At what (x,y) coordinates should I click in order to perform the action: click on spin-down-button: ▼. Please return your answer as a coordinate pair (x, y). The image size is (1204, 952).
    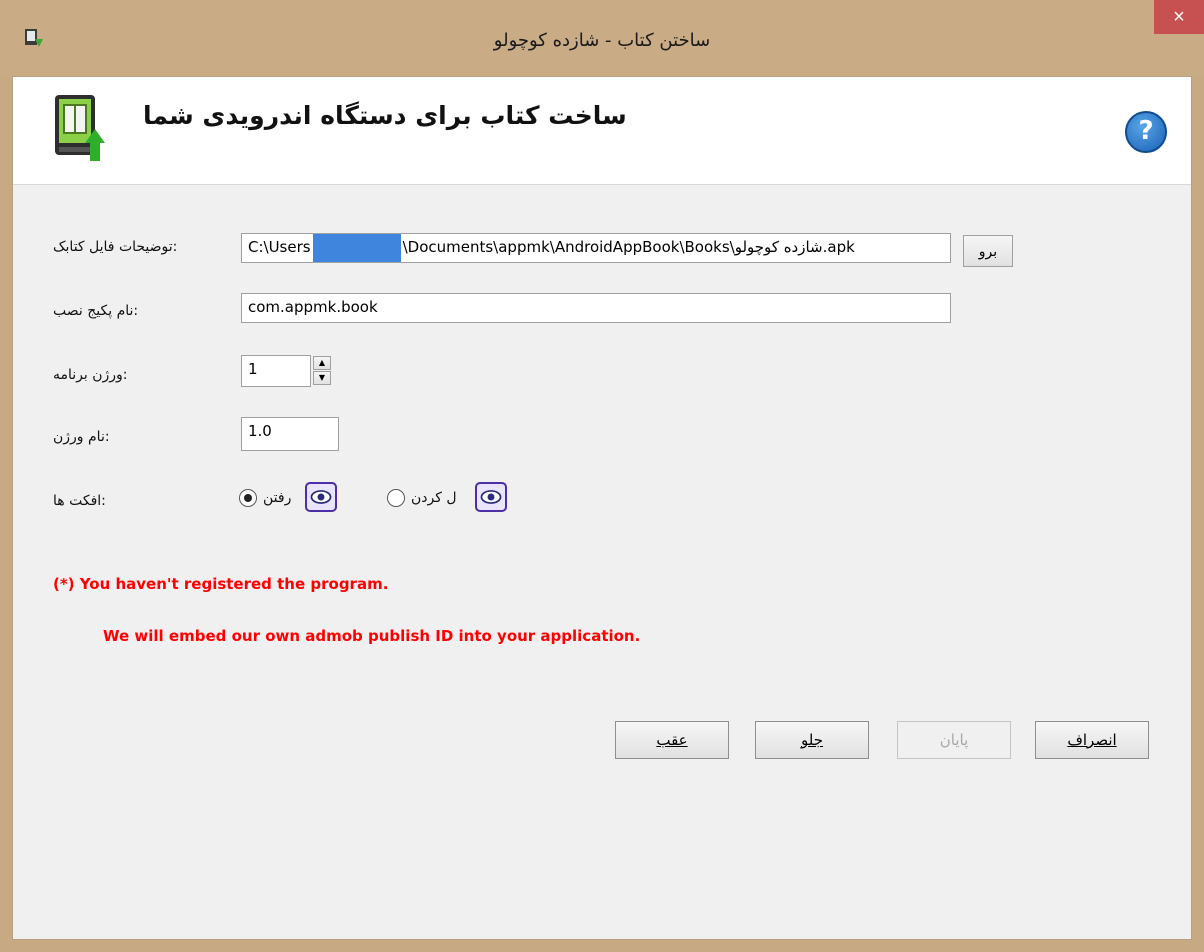
    Looking at the image, I should click on (322, 378).